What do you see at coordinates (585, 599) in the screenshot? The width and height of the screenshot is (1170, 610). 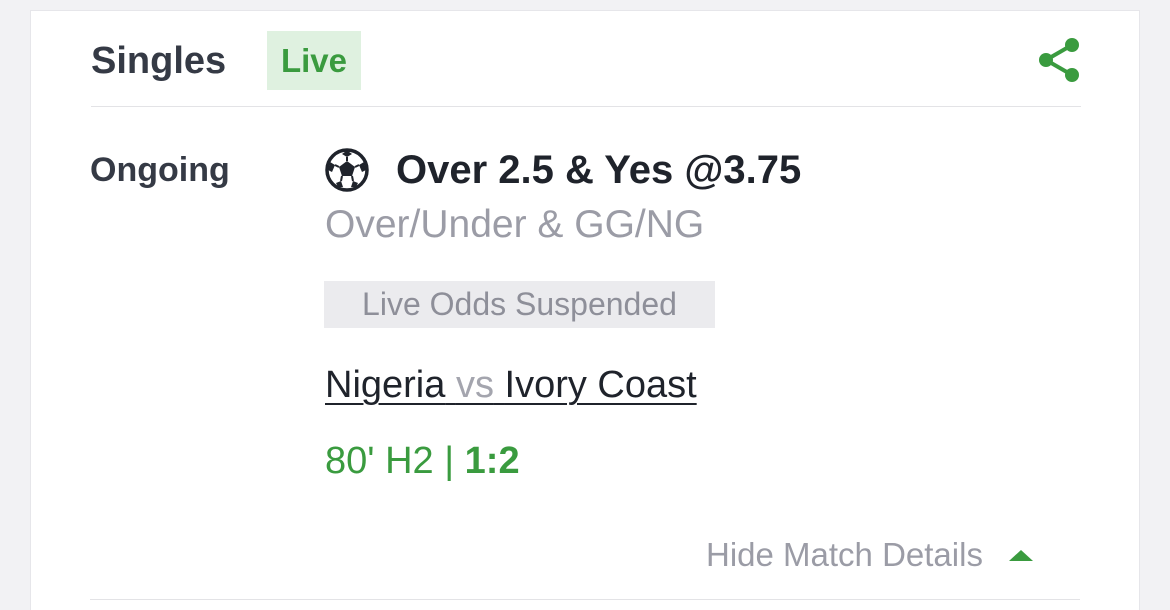 I see `divider` at bounding box center [585, 599].